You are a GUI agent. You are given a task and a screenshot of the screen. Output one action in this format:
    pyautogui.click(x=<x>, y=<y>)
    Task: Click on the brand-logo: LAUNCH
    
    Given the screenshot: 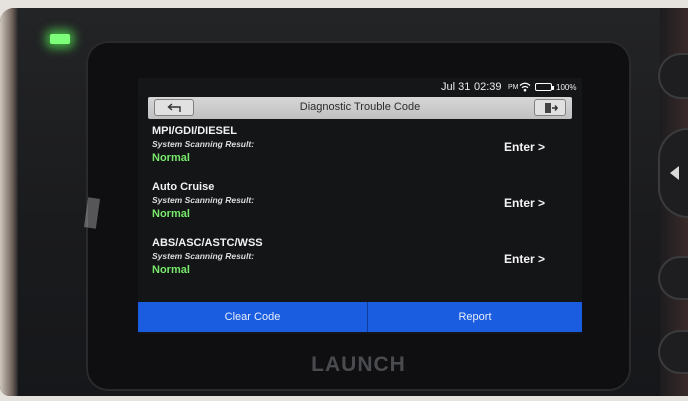 What is the action you would take?
    pyautogui.click(x=358, y=364)
    